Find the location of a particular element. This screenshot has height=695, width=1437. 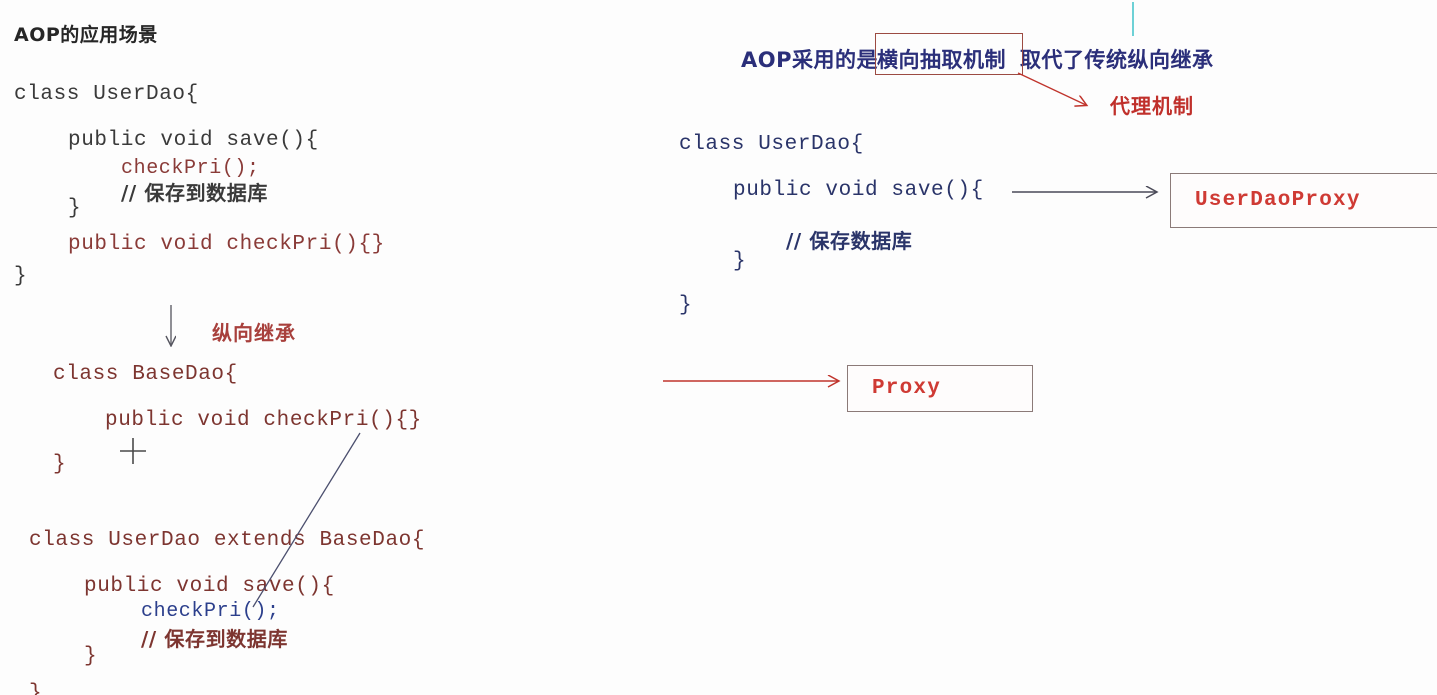

left-userdao-extends-line-close-method: } is located at coordinates (91, 656).